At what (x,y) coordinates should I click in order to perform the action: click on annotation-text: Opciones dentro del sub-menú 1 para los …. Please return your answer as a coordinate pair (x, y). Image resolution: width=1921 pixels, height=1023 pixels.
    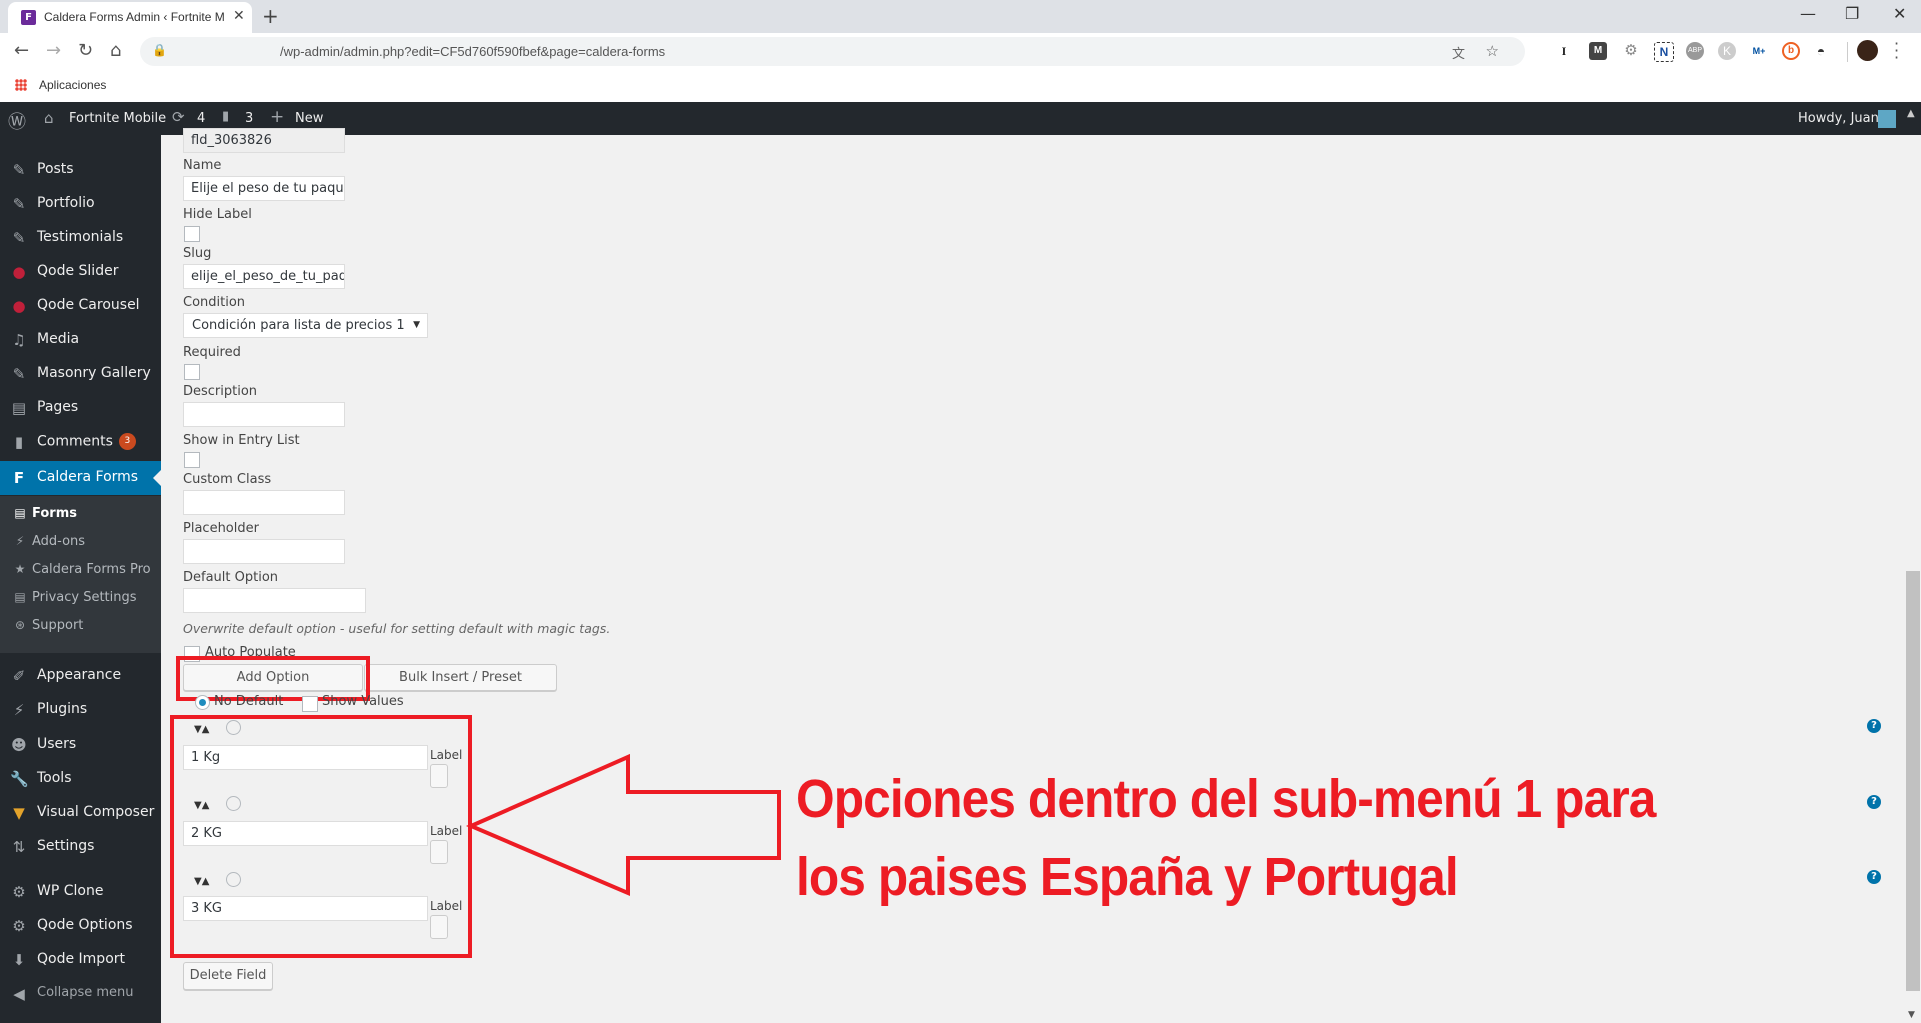
    Looking at the image, I should click on (1226, 838).